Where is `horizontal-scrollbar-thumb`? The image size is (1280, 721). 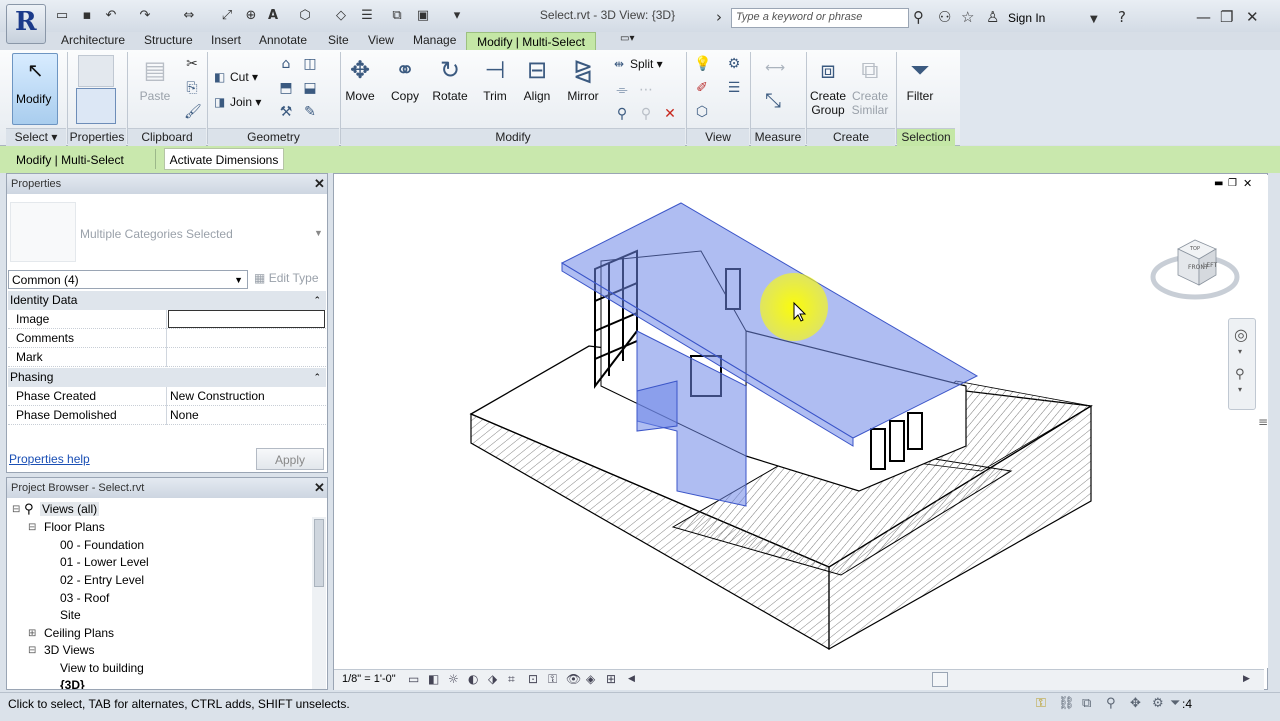
horizontal-scrollbar-thumb is located at coordinates (940, 679).